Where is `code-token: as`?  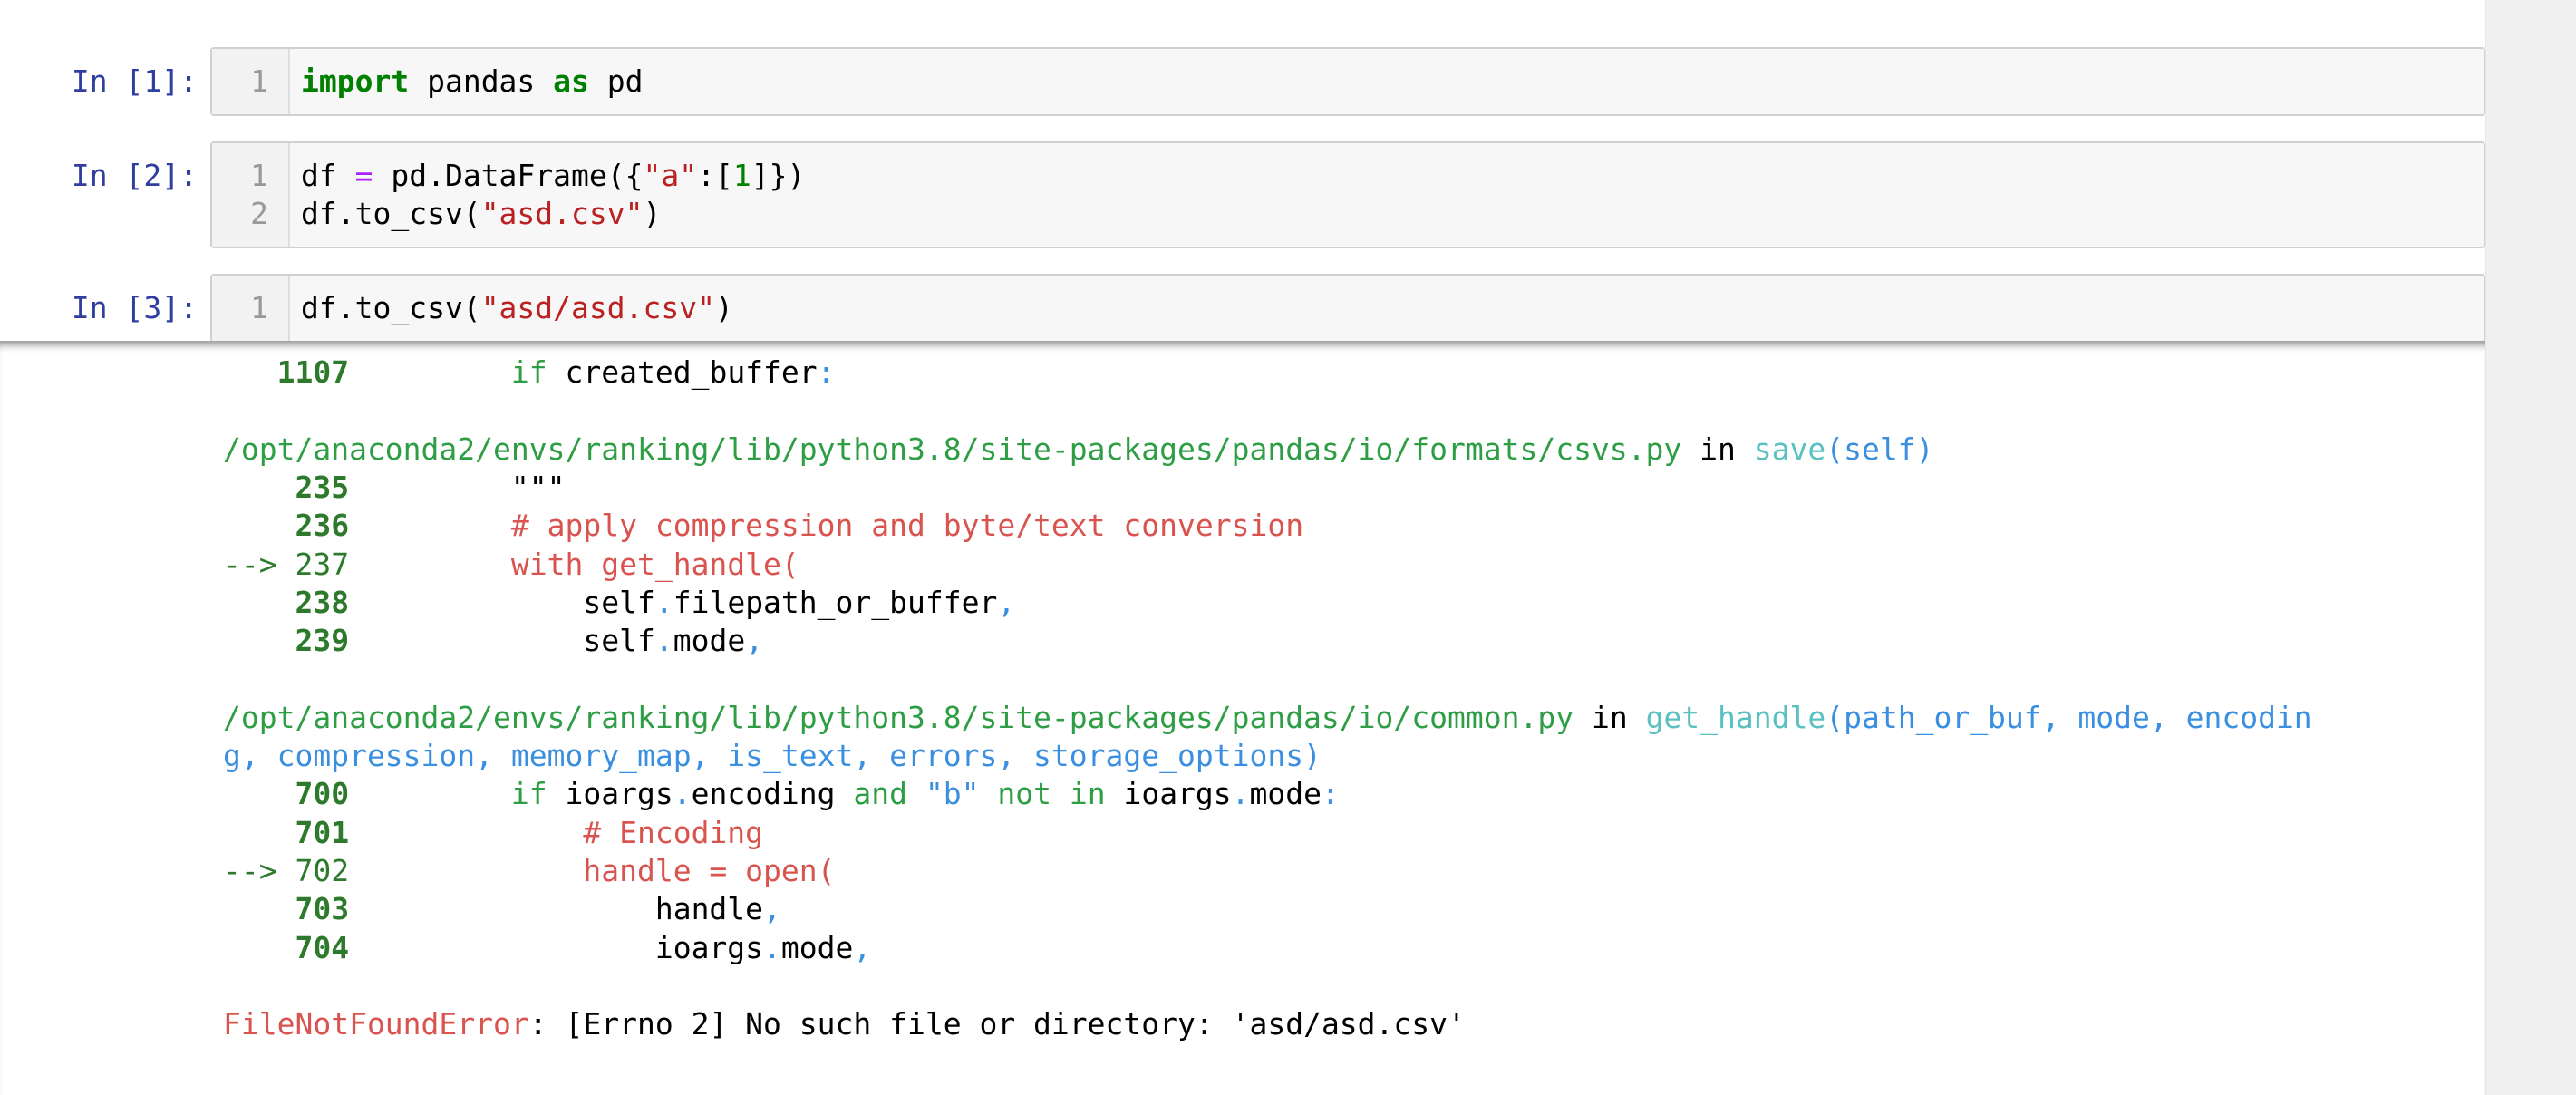 code-token: as is located at coordinates (571, 81).